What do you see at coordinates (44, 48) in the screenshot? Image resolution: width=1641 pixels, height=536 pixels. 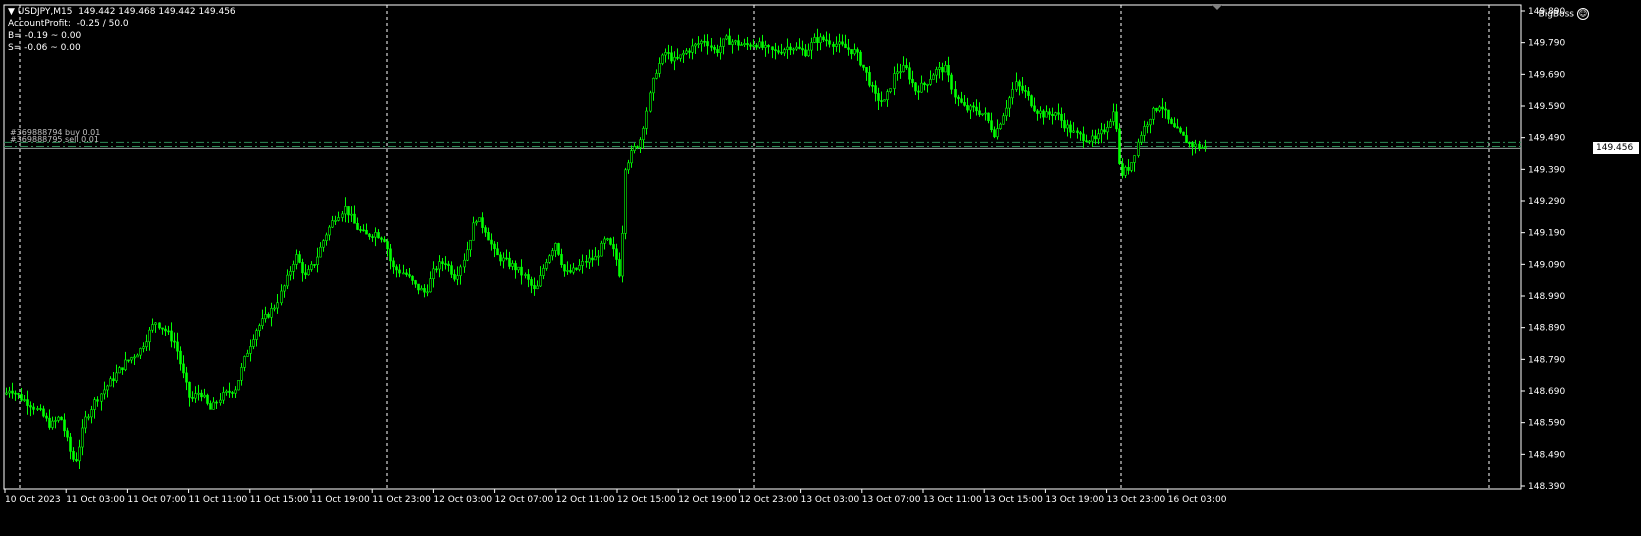 I see `sell-profit-line: S= -0.06 ~ 0.00` at bounding box center [44, 48].